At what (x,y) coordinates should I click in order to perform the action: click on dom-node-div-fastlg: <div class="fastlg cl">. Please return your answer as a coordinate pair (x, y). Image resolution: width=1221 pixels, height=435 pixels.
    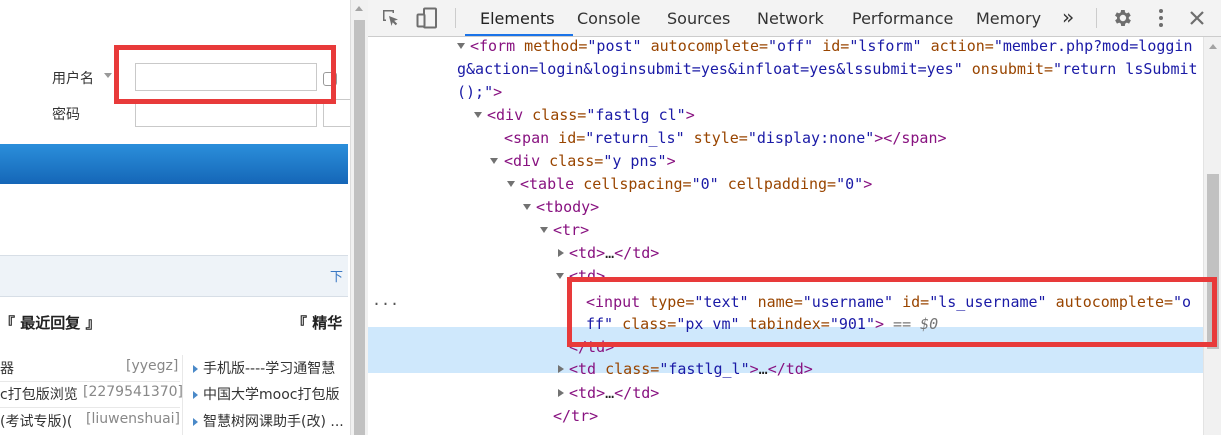
    Looking at the image, I should click on (591, 115).